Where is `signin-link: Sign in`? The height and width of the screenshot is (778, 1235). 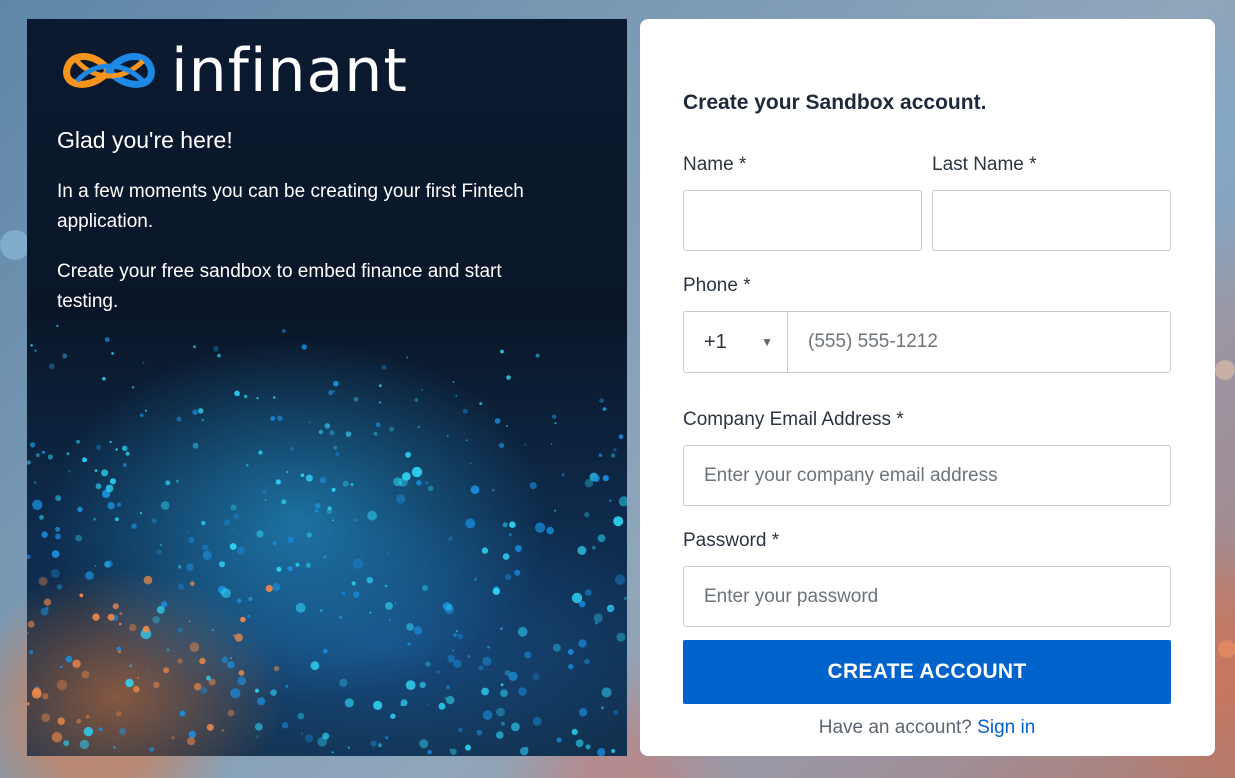 signin-link: Sign in is located at coordinates (1006, 727).